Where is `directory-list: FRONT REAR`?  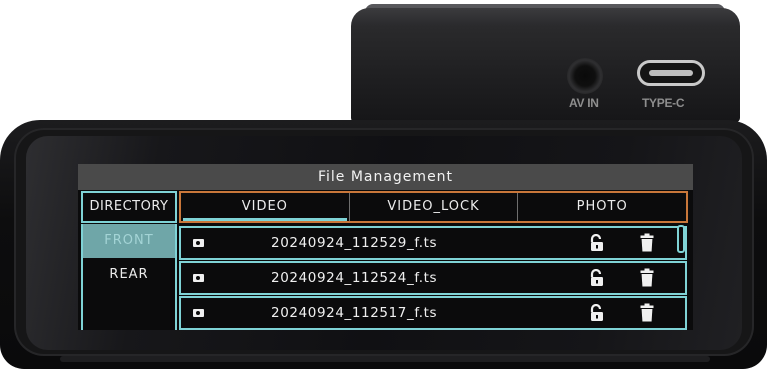 directory-list: FRONT REAR is located at coordinates (129, 277).